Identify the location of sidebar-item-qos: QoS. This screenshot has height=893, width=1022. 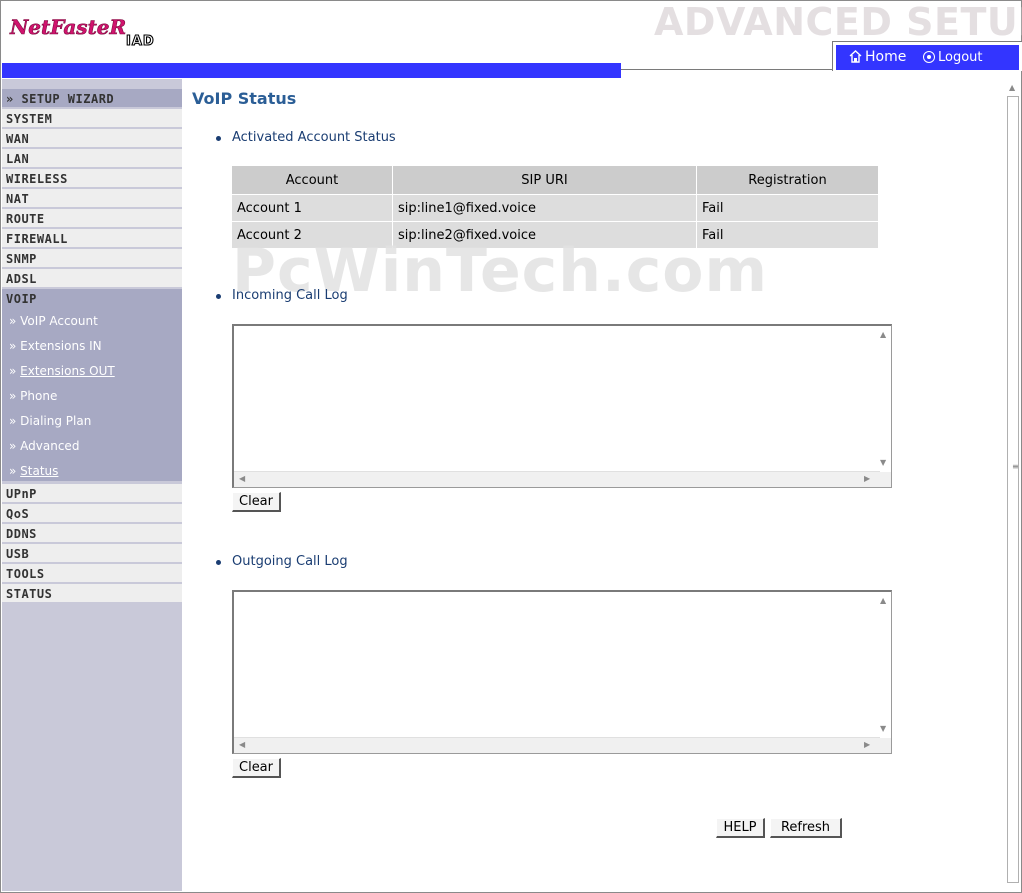
(92, 513).